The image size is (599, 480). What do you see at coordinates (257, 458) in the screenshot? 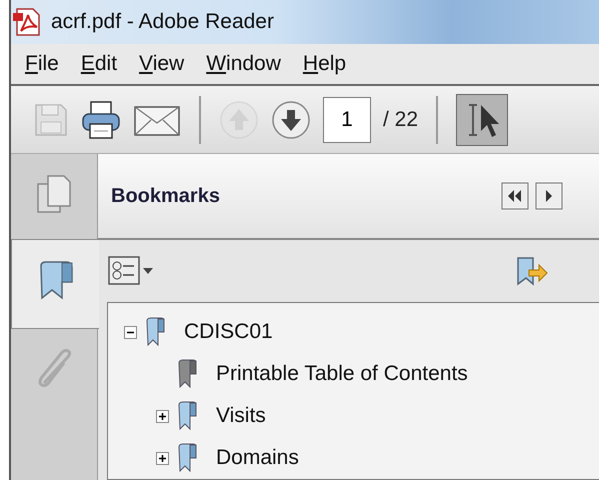
I see `bookmark-item: Domains` at bounding box center [257, 458].